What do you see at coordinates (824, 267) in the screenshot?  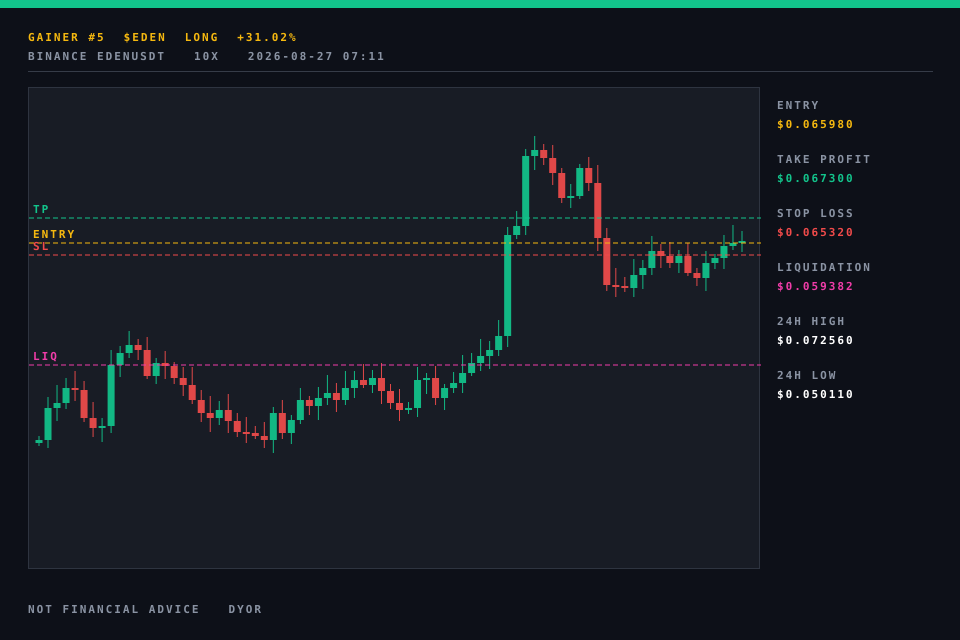 I see `stat-label: LIQUIDATION` at bounding box center [824, 267].